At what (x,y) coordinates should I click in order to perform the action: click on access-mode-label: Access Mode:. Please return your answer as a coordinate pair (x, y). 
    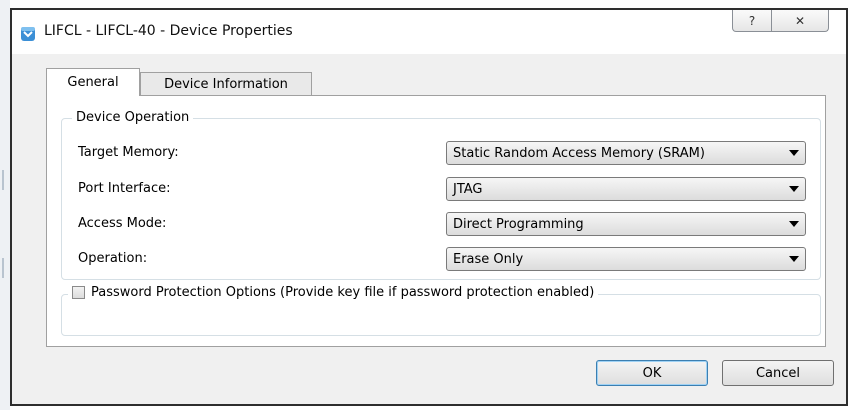
    Looking at the image, I should click on (122, 223).